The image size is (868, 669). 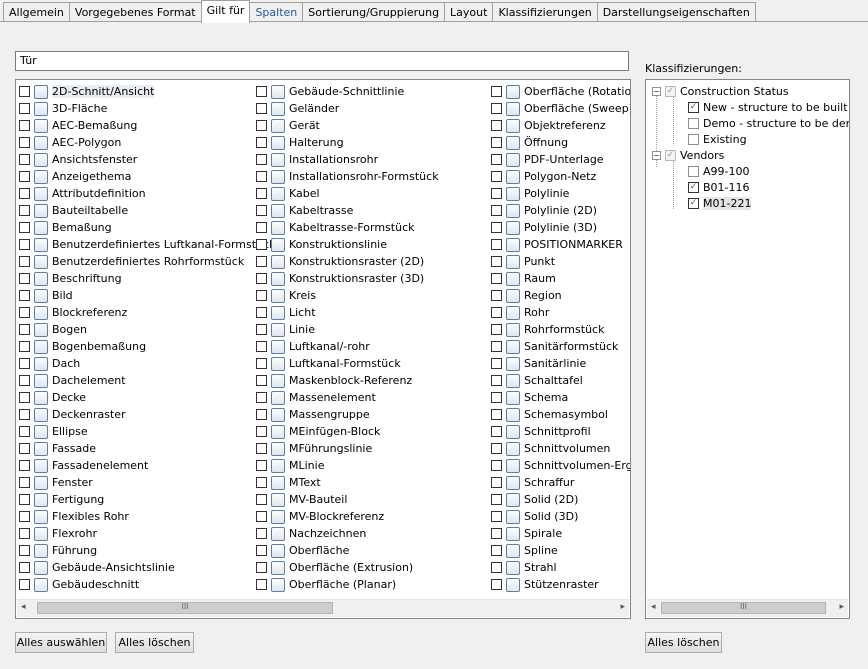 I want to click on clear-all-classifications-button: Alles löschen, so click(x=683, y=642).